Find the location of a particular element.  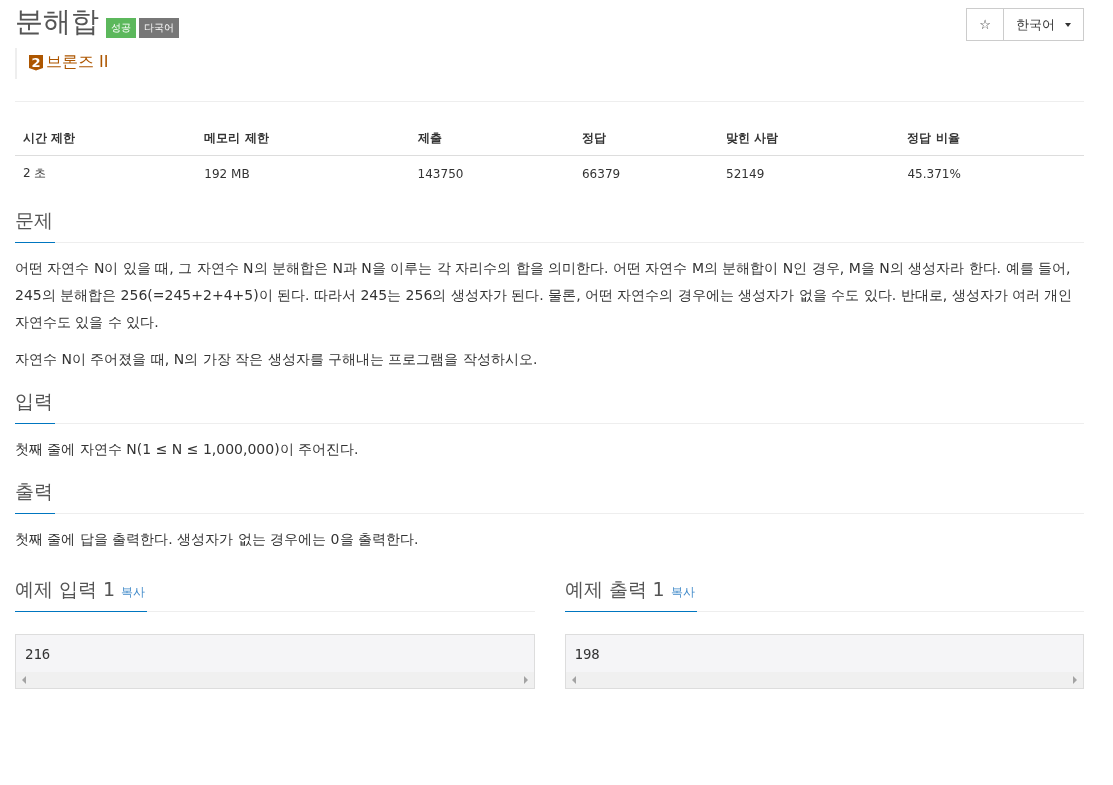

status-label: 성공 is located at coordinates (121, 28).